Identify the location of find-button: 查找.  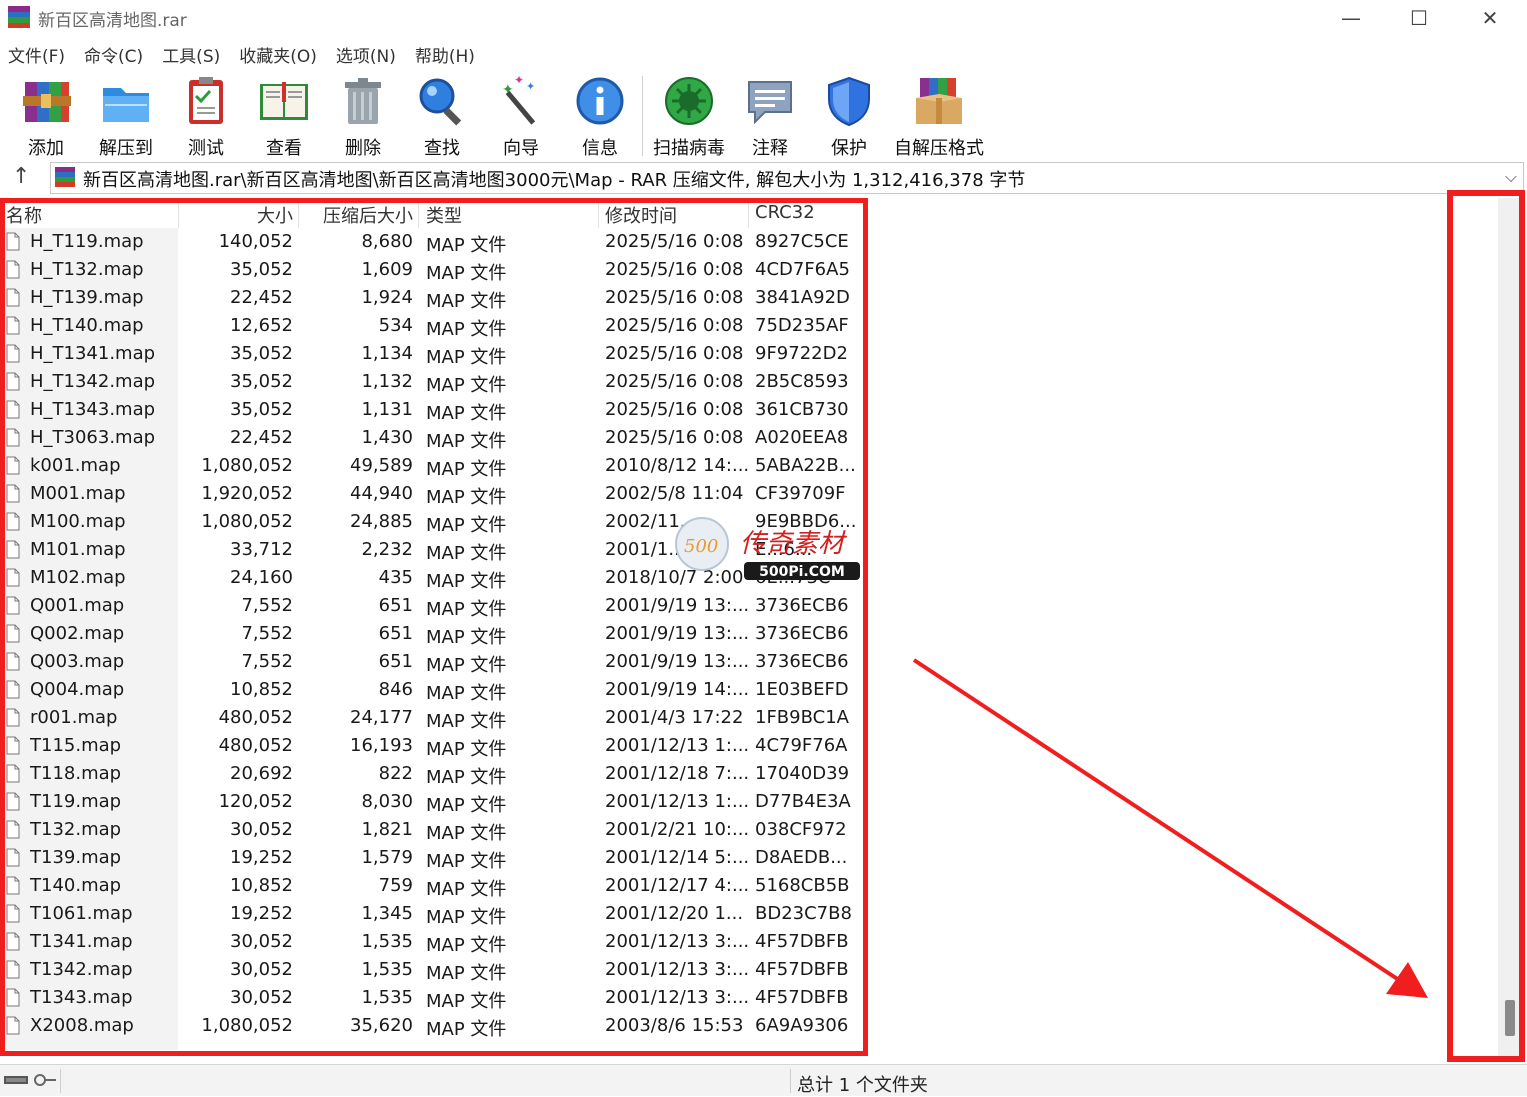
(442, 117).